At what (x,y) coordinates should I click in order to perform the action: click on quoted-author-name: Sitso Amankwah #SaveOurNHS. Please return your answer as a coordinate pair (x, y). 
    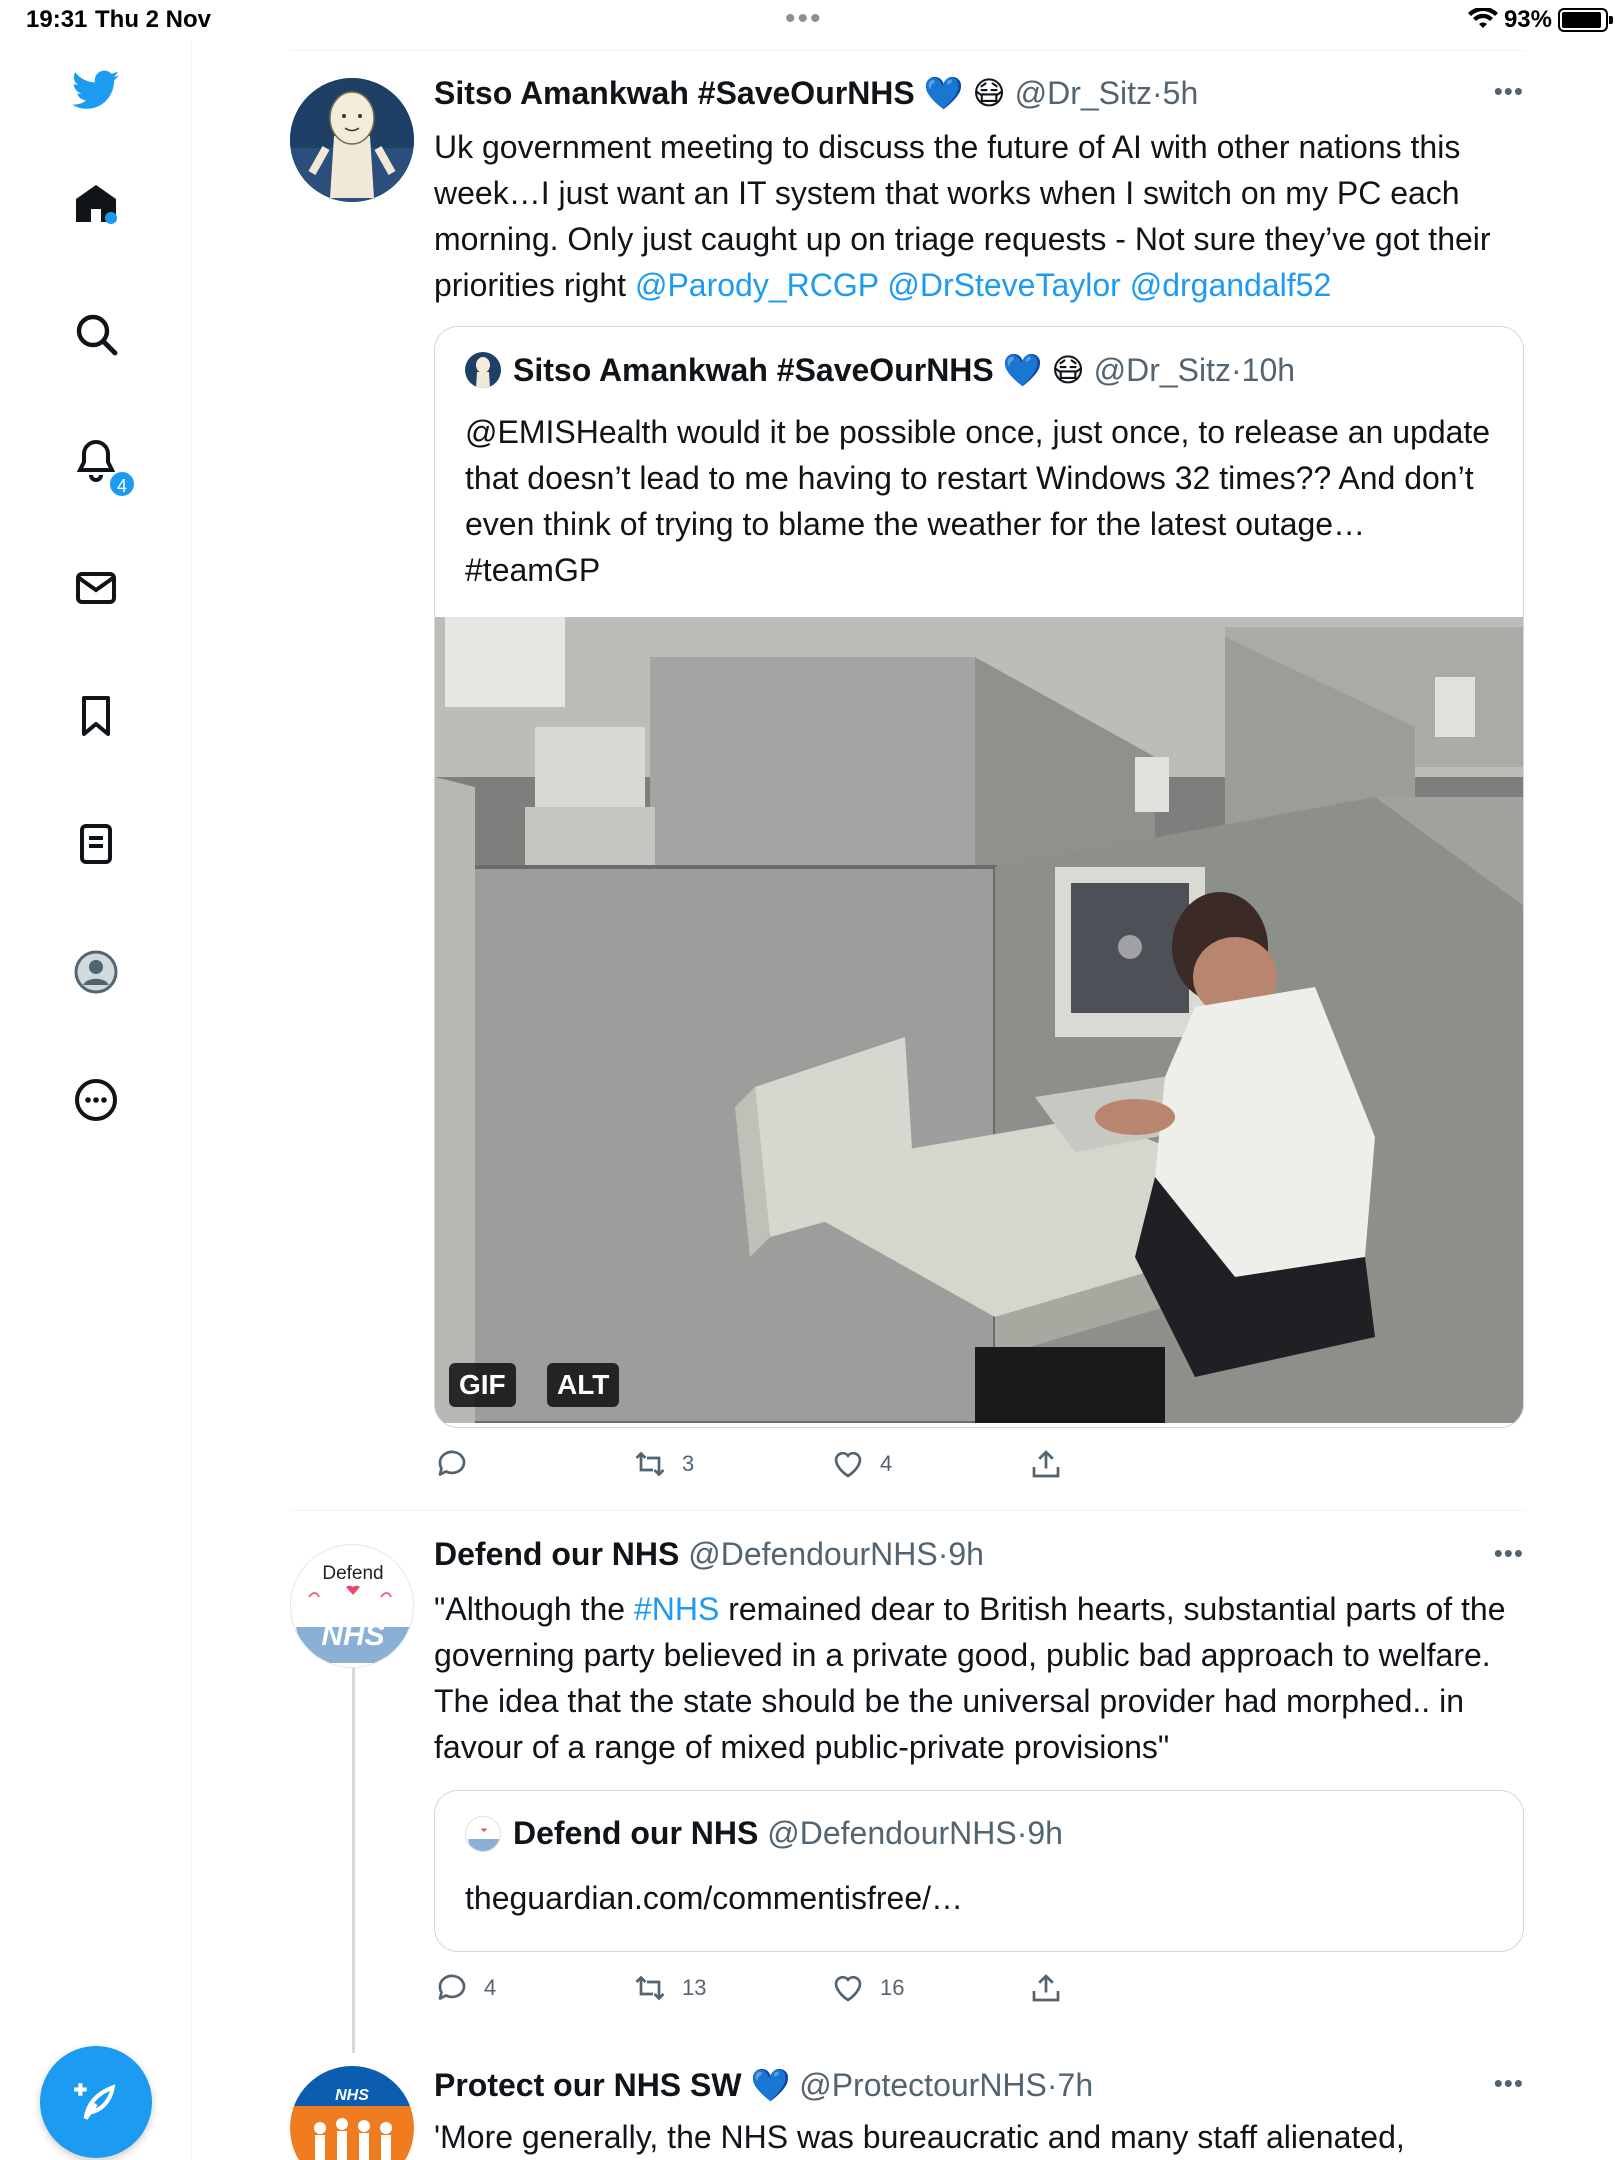
    Looking at the image, I should click on (753, 369).